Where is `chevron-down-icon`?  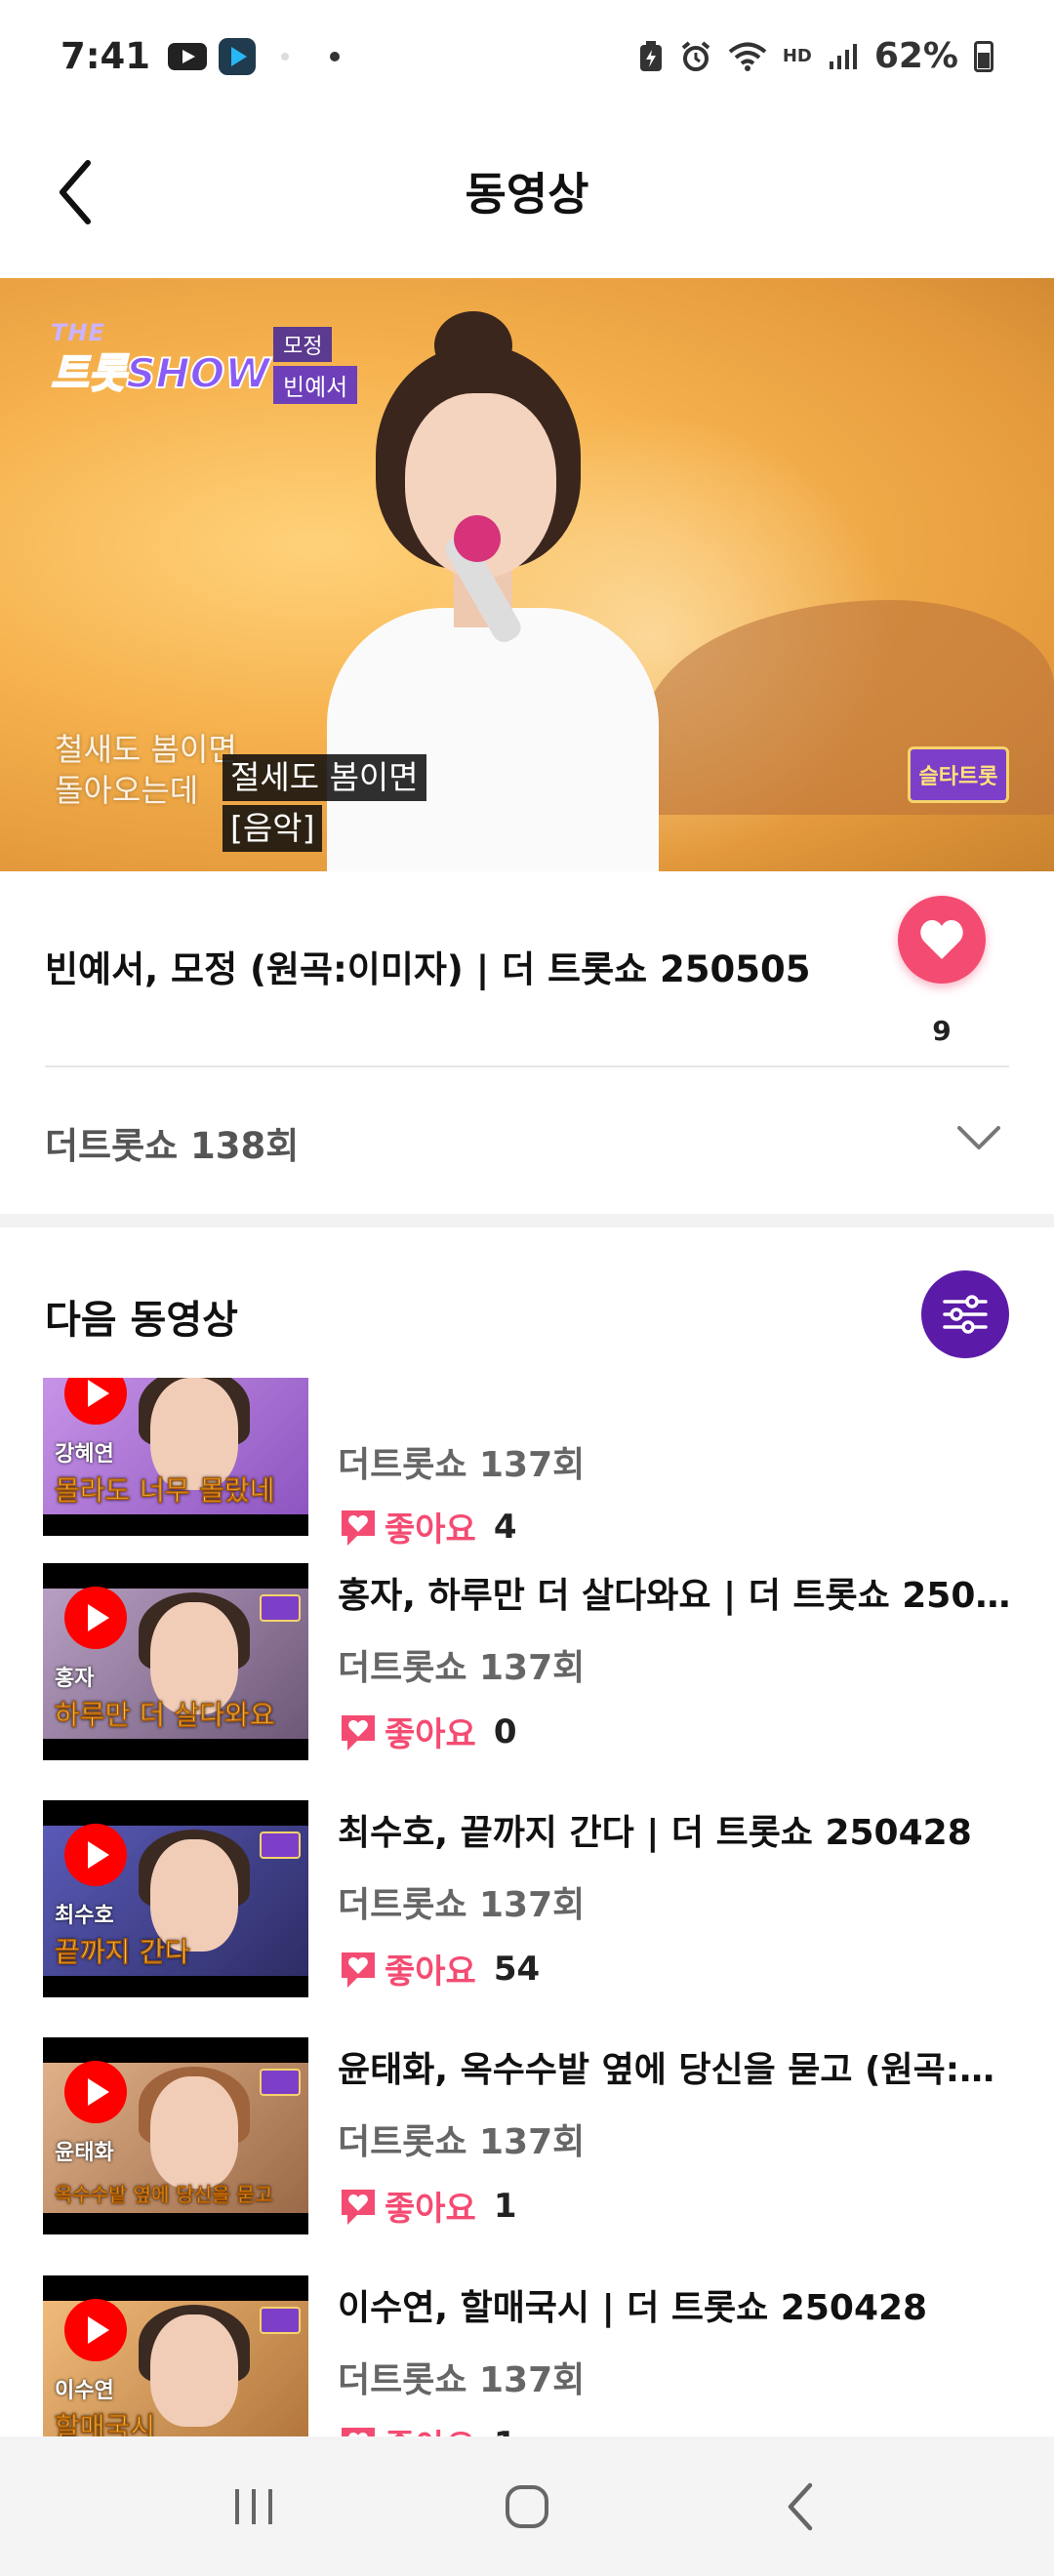 chevron-down-icon is located at coordinates (978, 1137).